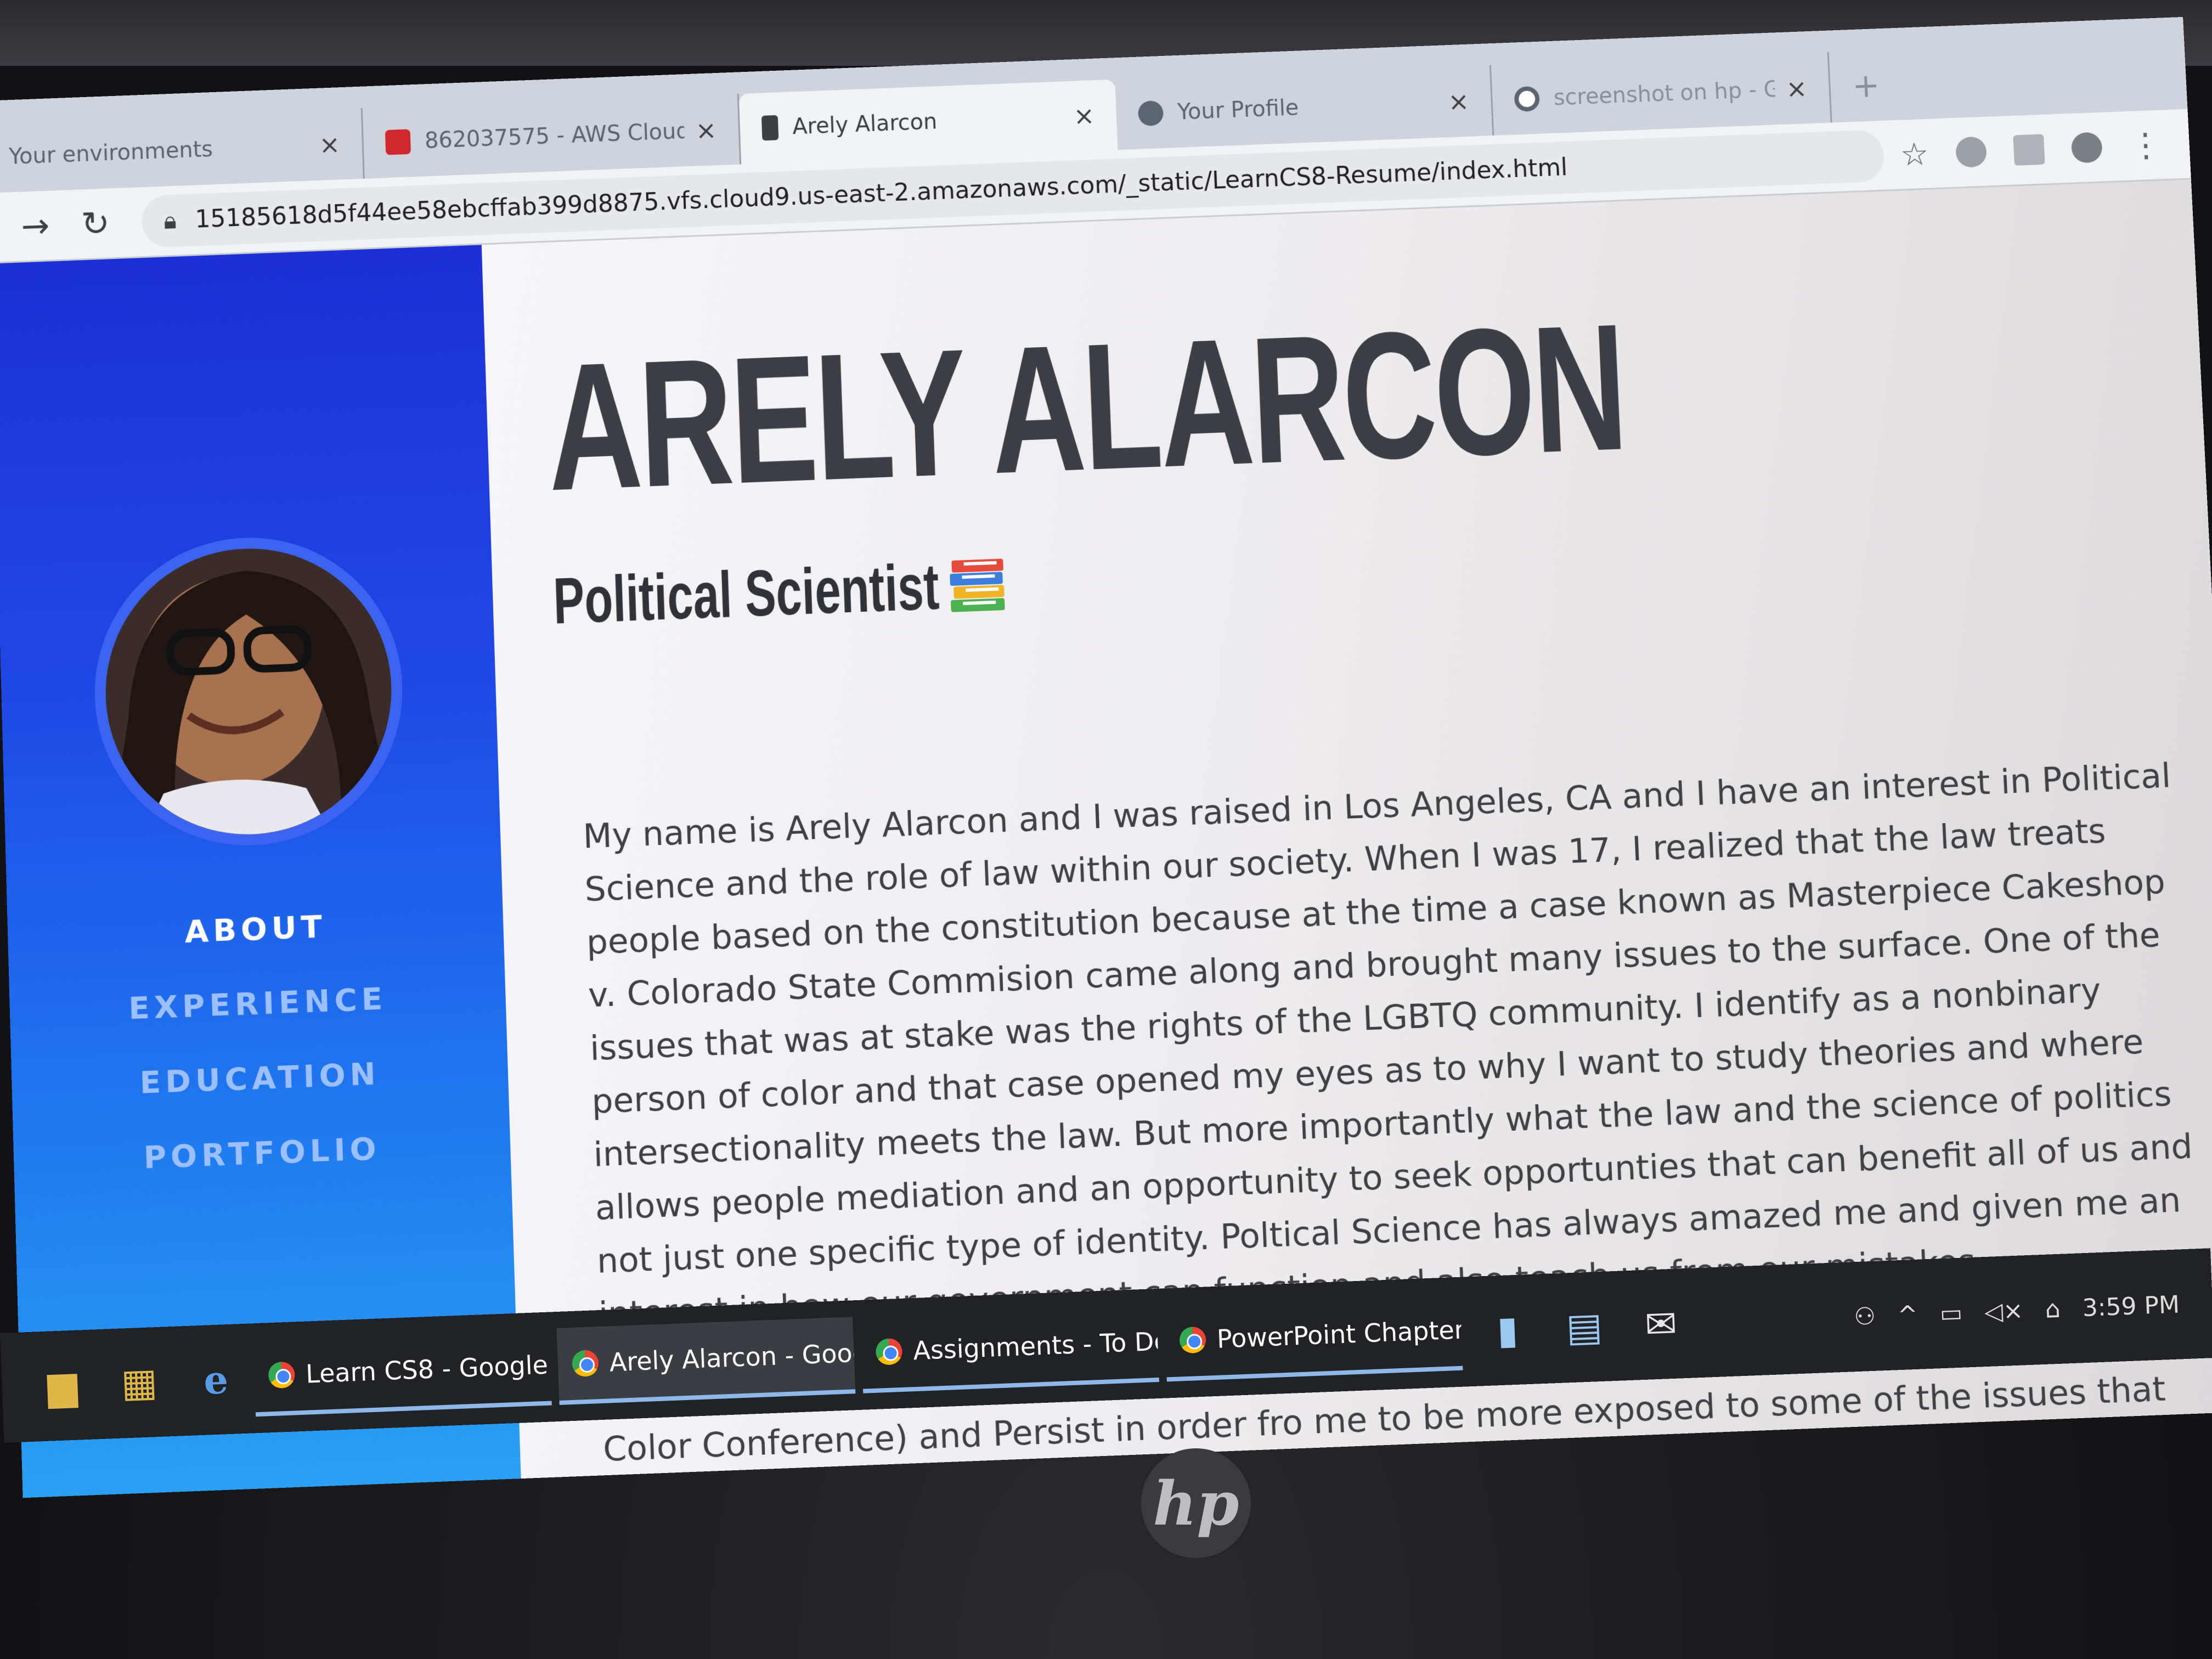 This screenshot has height=1659, width=2212. What do you see at coordinates (159, 151) in the screenshot?
I see `tab-label: Your environments` at bounding box center [159, 151].